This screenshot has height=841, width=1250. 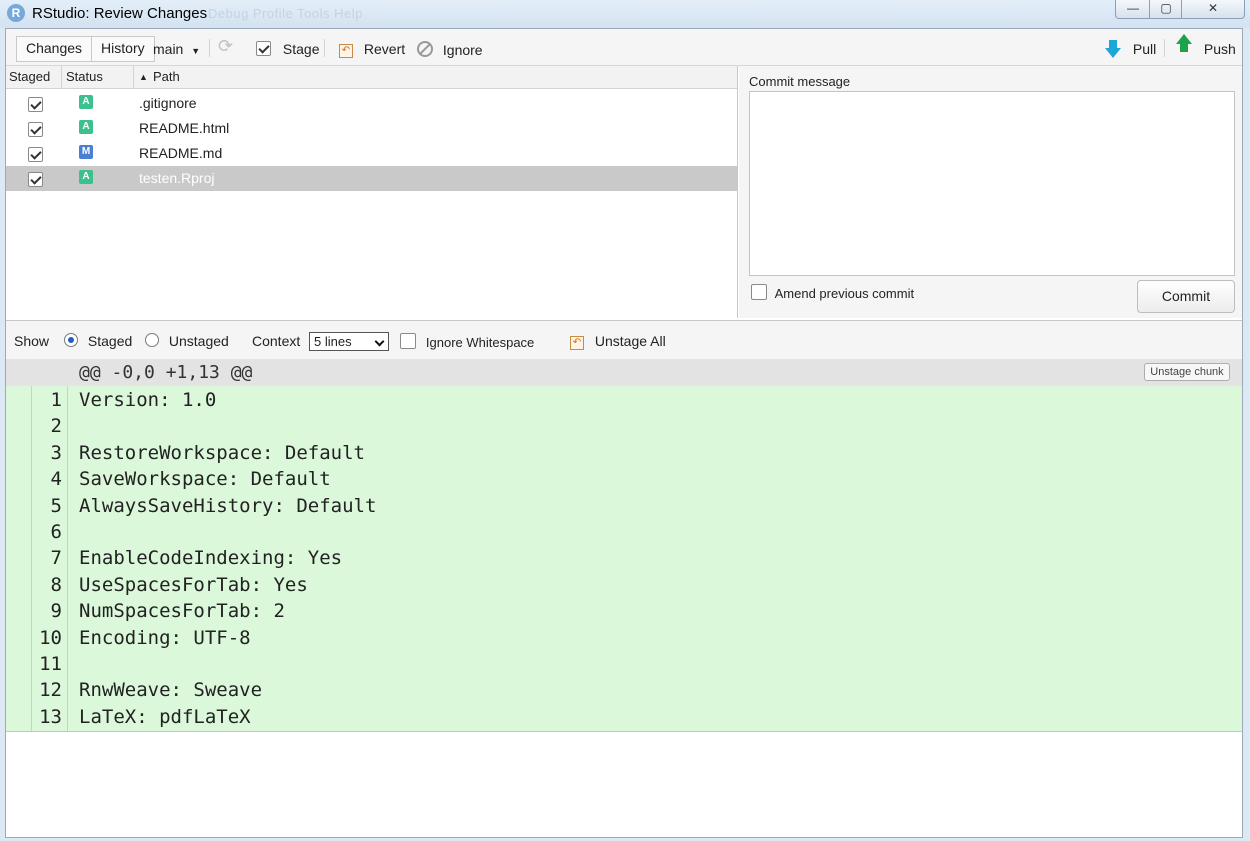 I want to click on show-label: Show, so click(x=32, y=341).